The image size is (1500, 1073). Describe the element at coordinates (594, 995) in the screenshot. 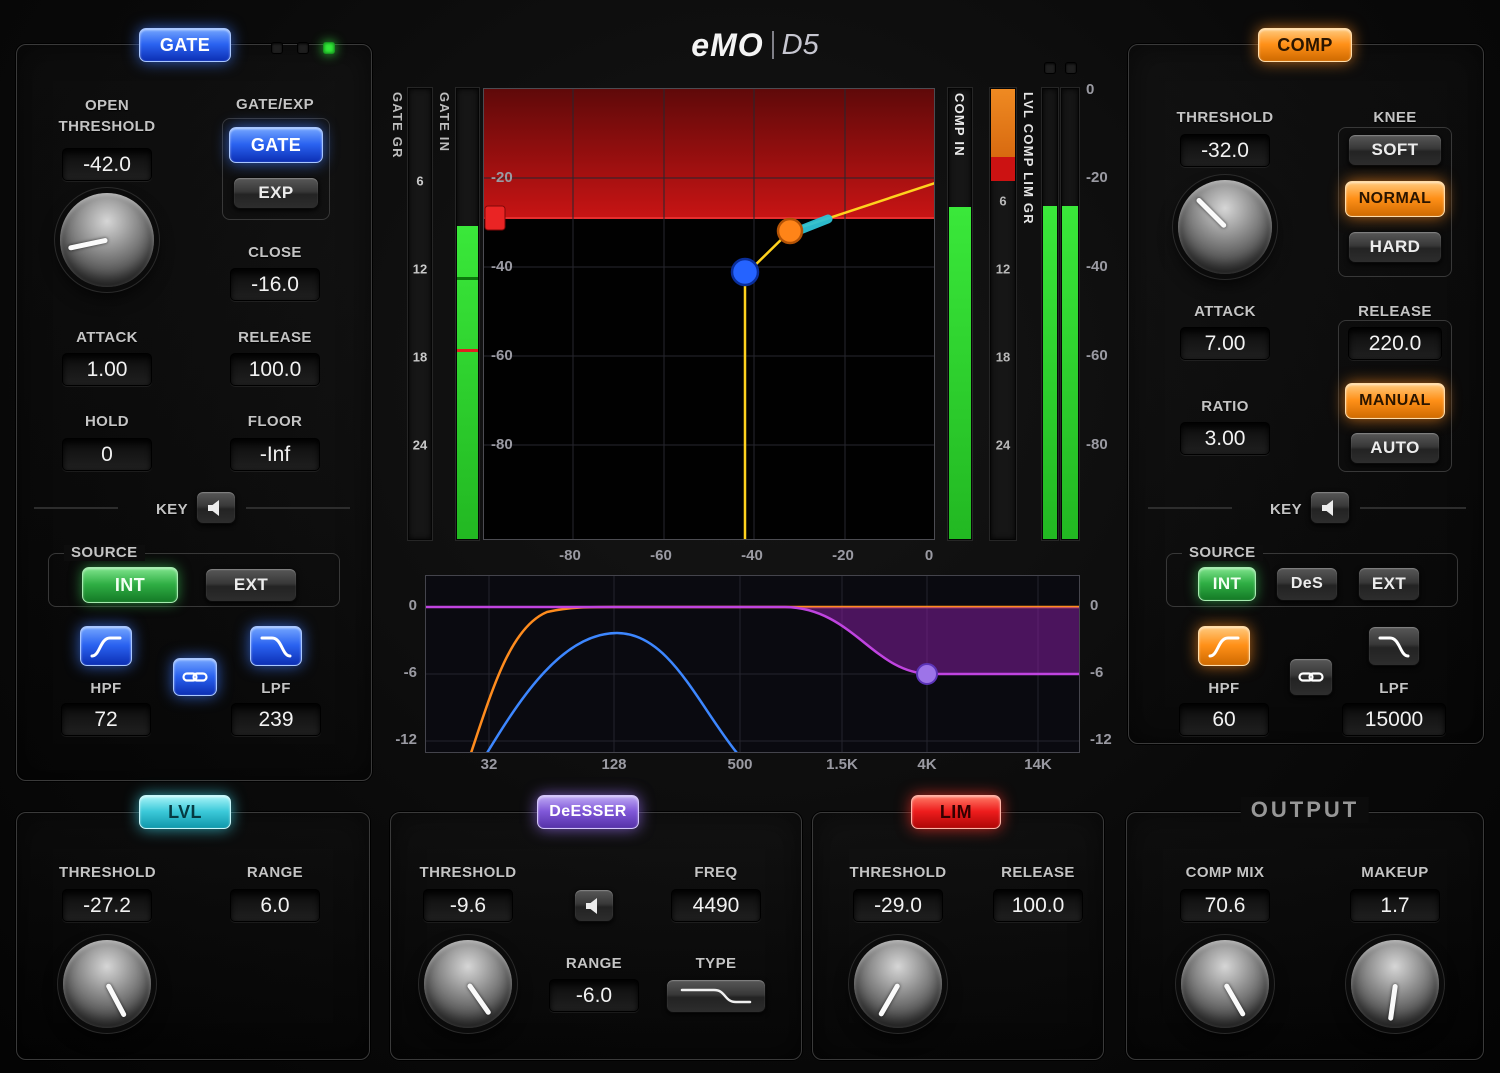

I see `deesser-range-value: -6.0` at that location.